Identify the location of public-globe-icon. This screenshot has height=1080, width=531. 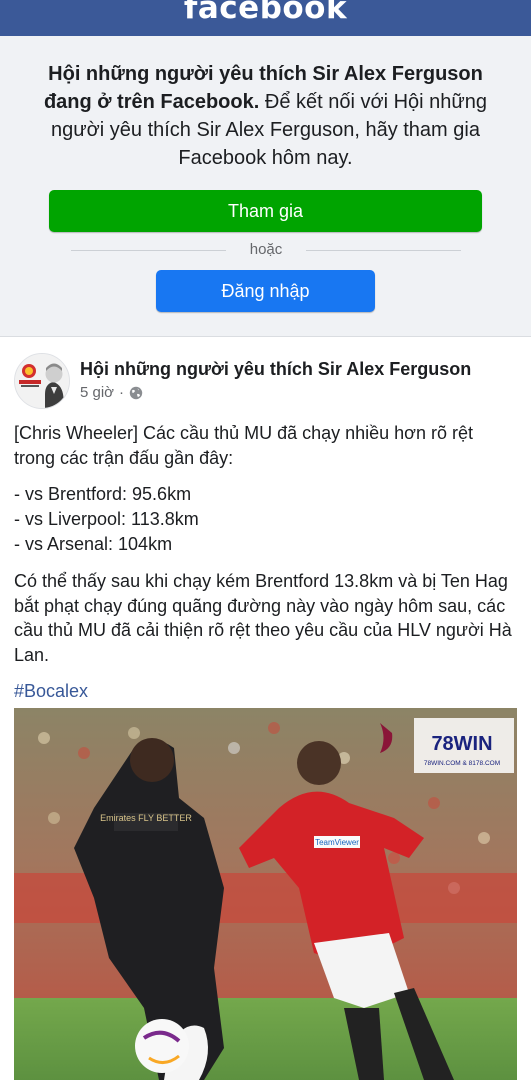
(136, 393).